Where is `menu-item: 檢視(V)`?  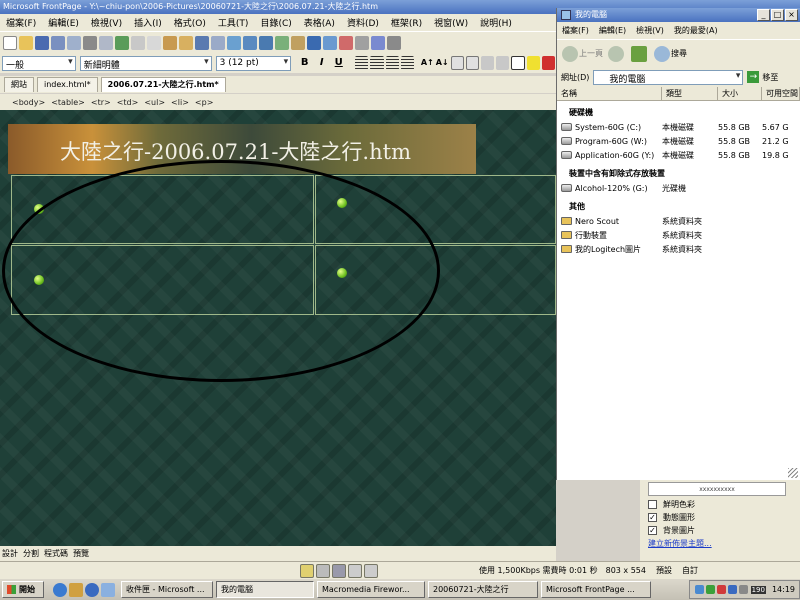 menu-item: 檢視(V) is located at coordinates (106, 22).